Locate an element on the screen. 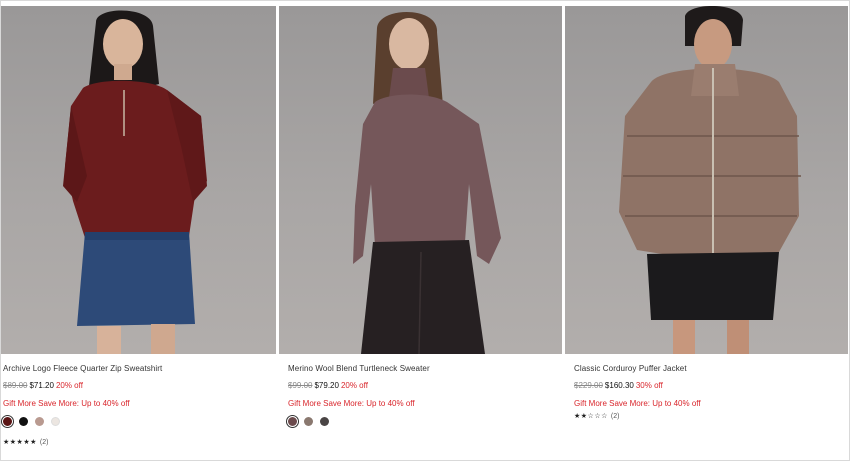 Image resolution: width=850 pixels, height=461 pixels. star-rating-icon: ★★★★★ is located at coordinates (20, 442).